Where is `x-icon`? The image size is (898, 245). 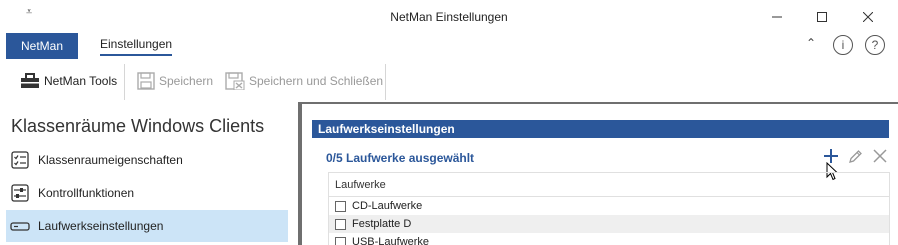
x-icon is located at coordinates (880, 156).